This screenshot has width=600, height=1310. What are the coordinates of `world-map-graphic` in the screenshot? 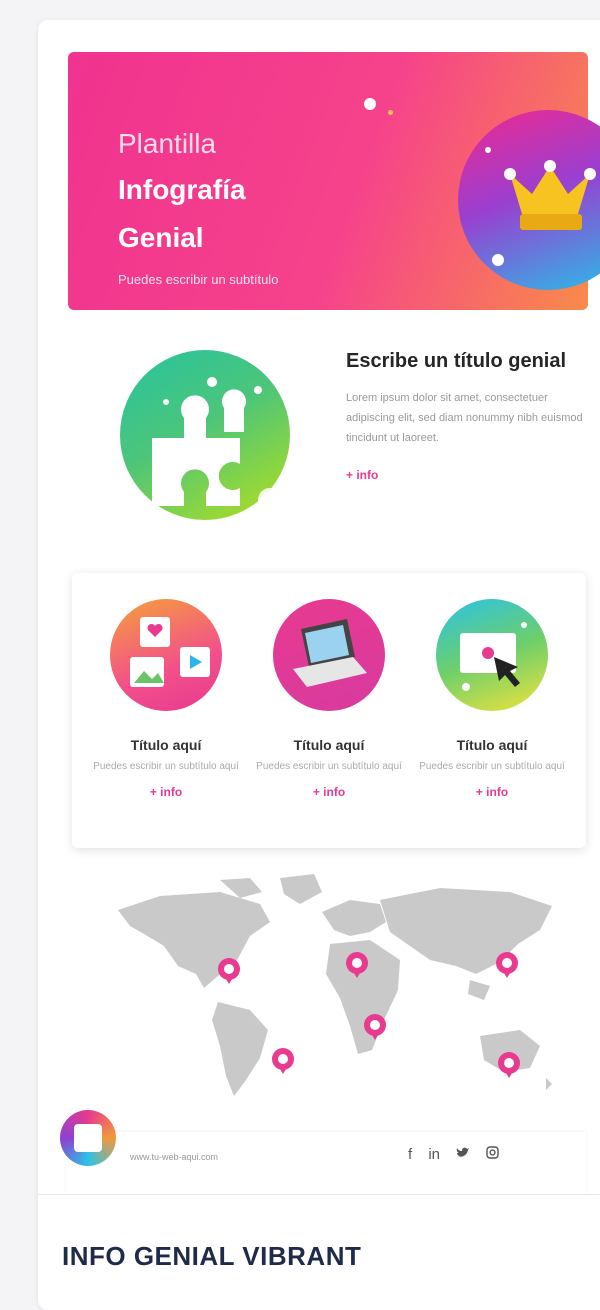 It's located at (335, 985).